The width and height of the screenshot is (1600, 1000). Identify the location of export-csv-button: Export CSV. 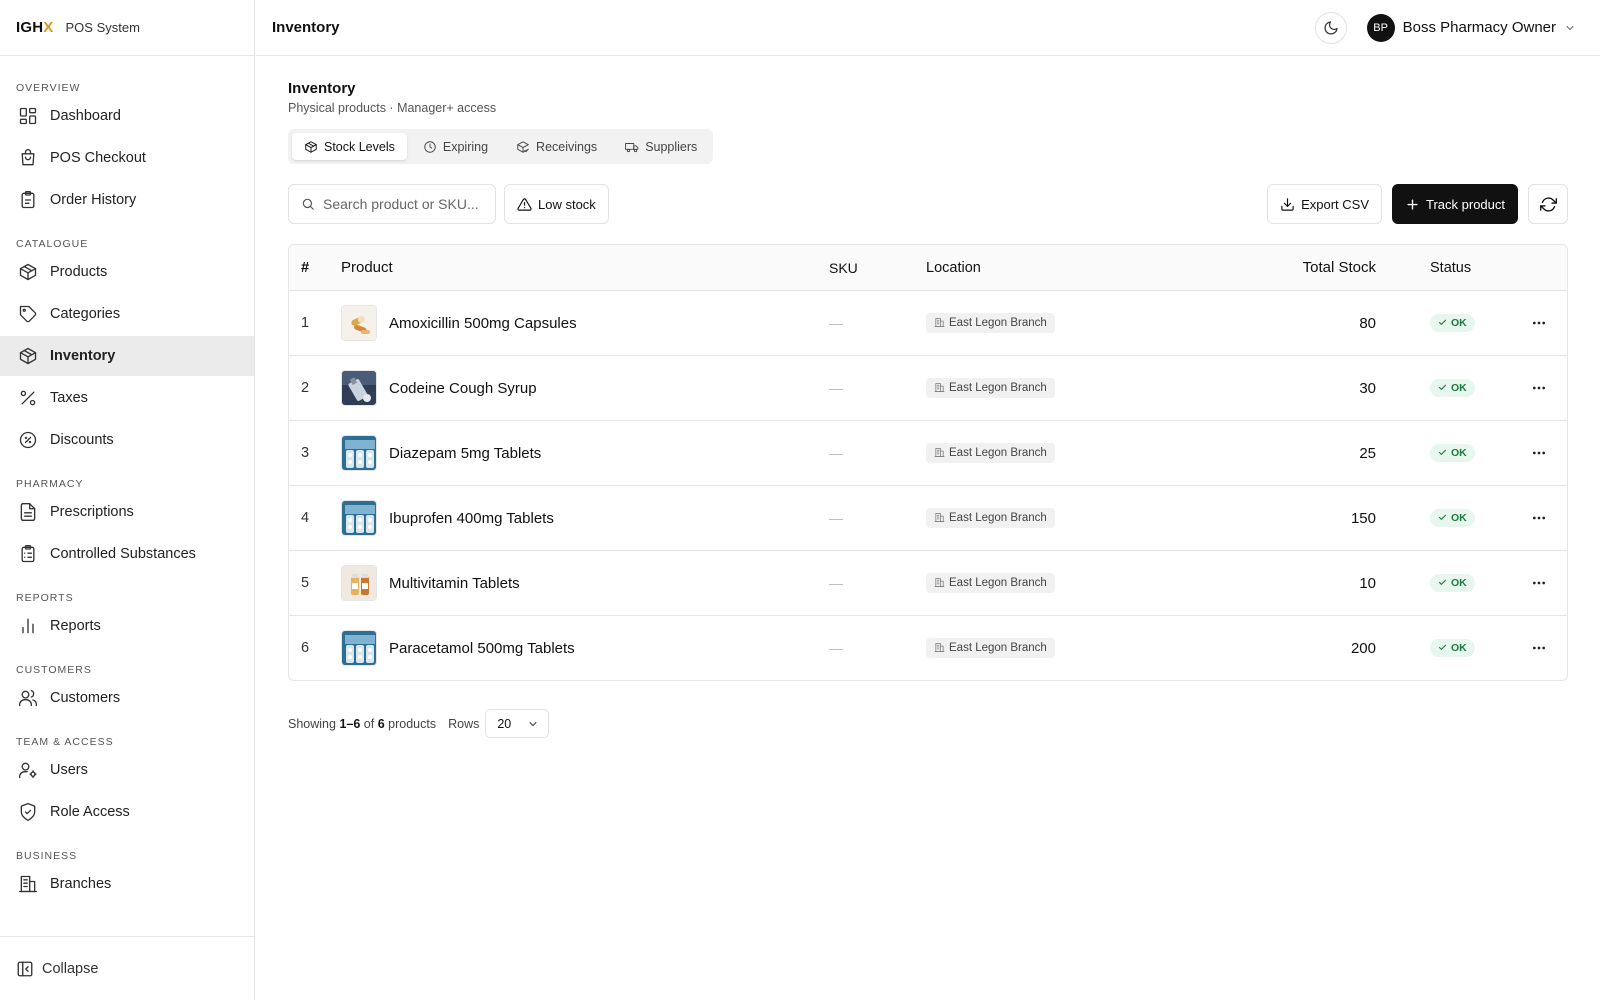
(1324, 204).